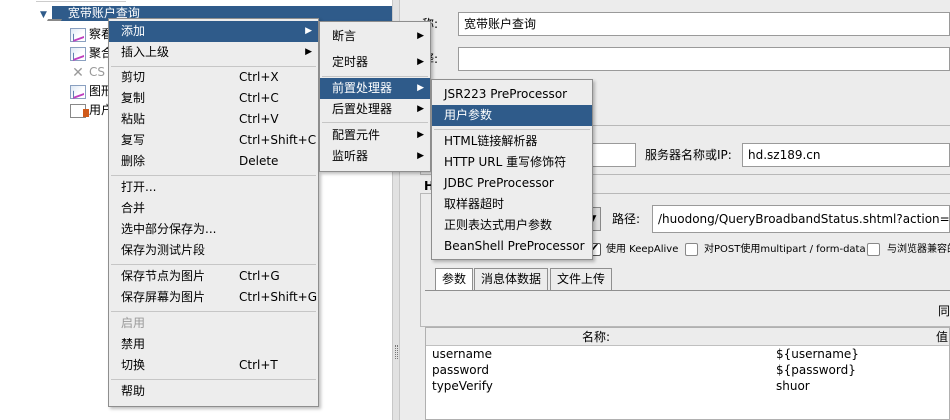  Describe the element at coordinates (133, 208) in the screenshot. I see `menu-item-label: 合并` at that location.